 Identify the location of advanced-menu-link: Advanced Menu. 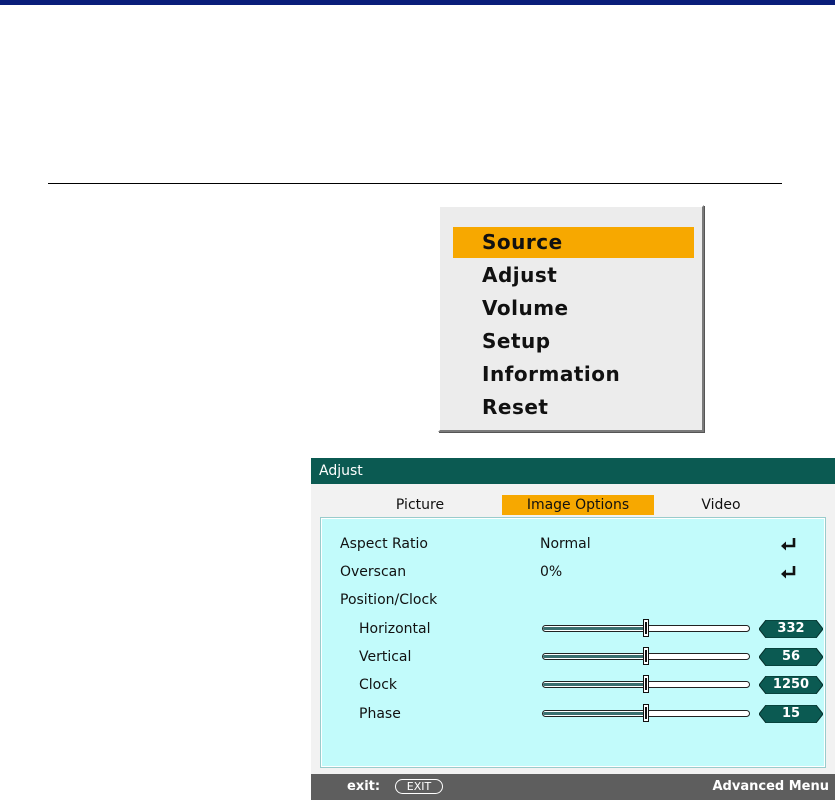
(771, 787).